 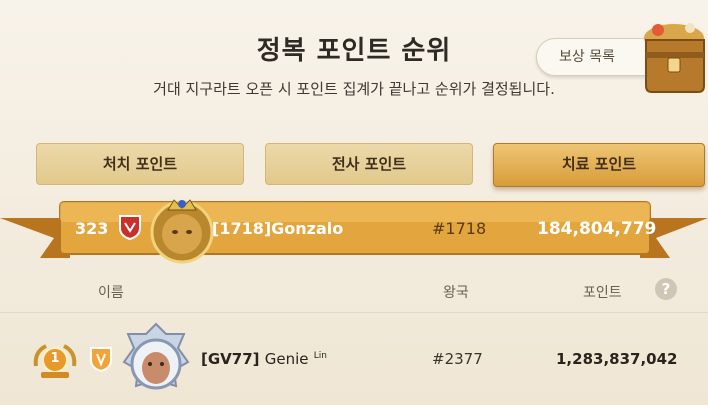 I want to click on reward-list-label: 보상 목록, so click(x=587, y=57).